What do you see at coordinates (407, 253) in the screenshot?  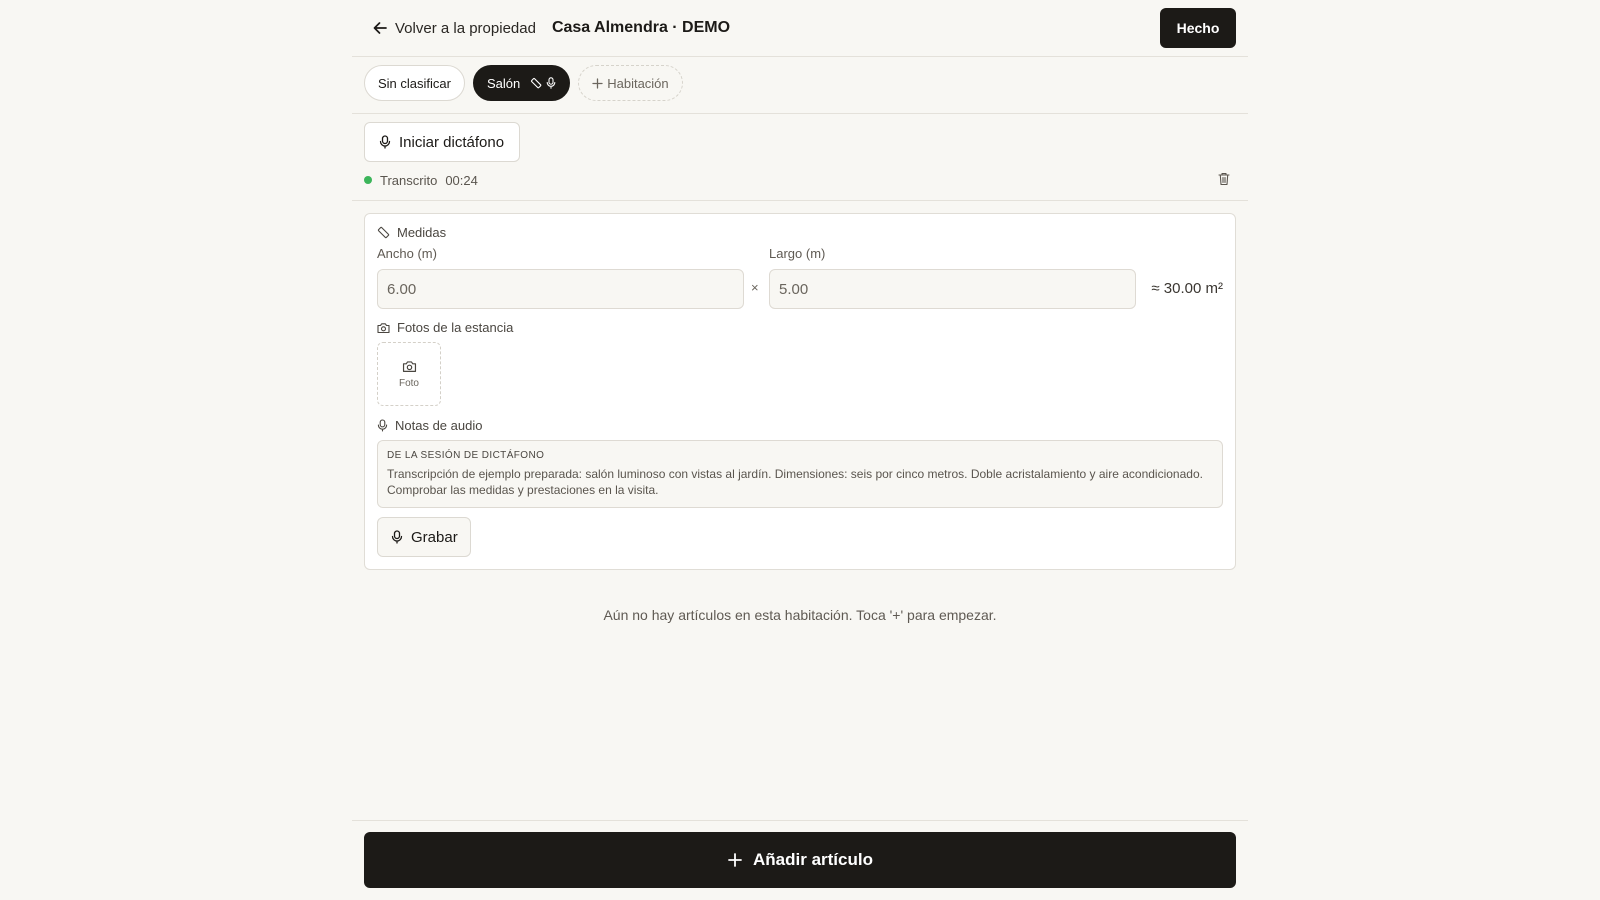 I see `width-label: Ancho (m)` at bounding box center [407, 253].